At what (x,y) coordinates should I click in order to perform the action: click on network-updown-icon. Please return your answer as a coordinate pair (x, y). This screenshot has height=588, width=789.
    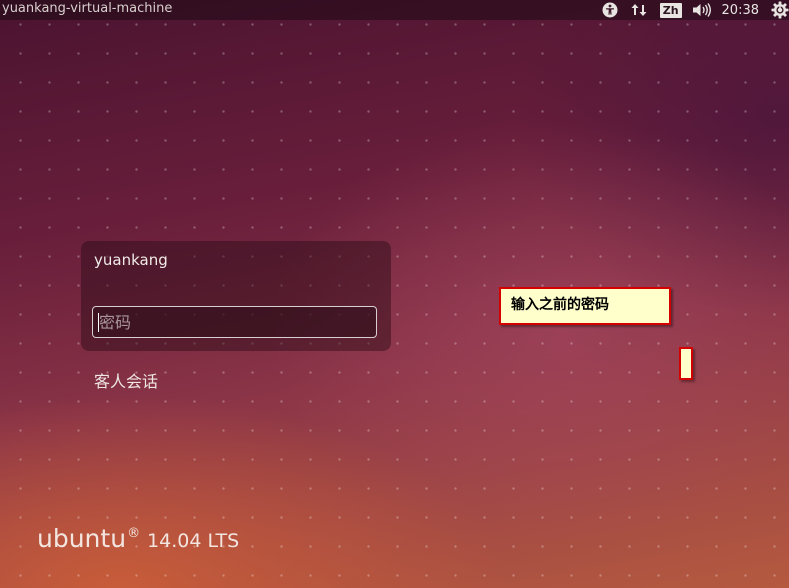
    Looking at the image, I should click on (639, 10).